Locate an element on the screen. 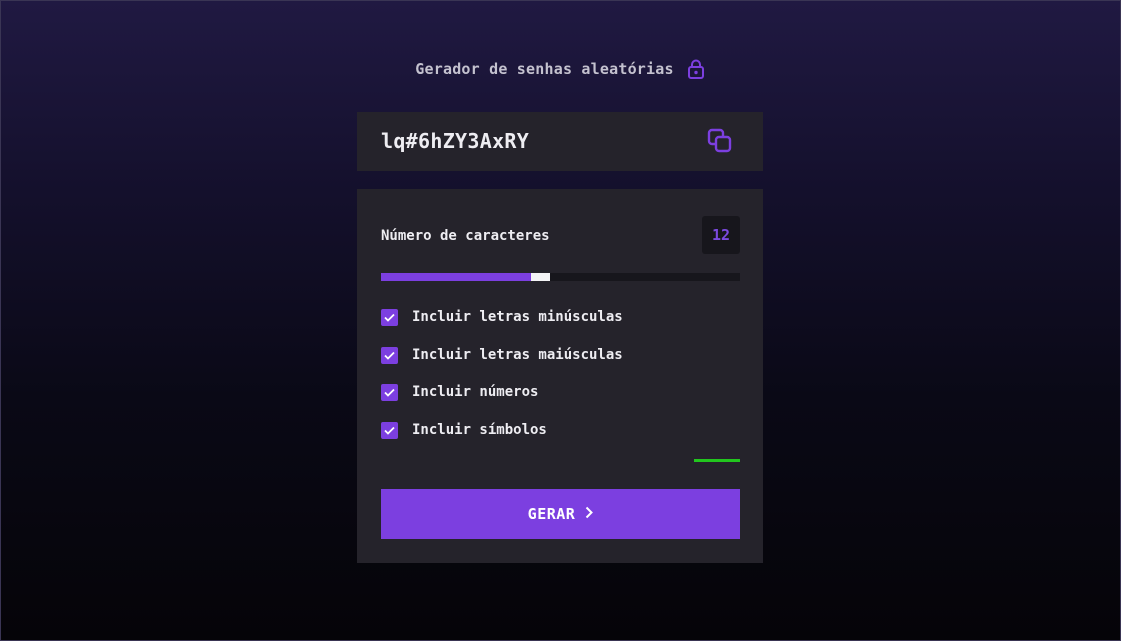 This screenshot has width=1121, height=641. option-label: Incluir símbolos is located at coordinates (479, 430).